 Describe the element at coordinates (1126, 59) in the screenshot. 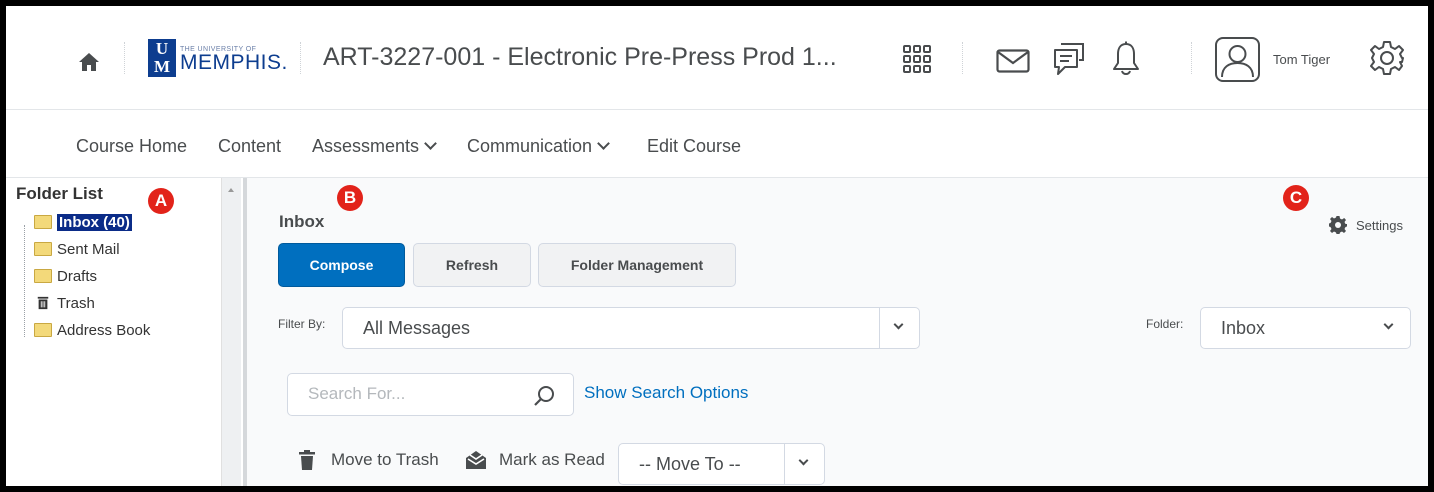

I see `bell-icon` at that location.